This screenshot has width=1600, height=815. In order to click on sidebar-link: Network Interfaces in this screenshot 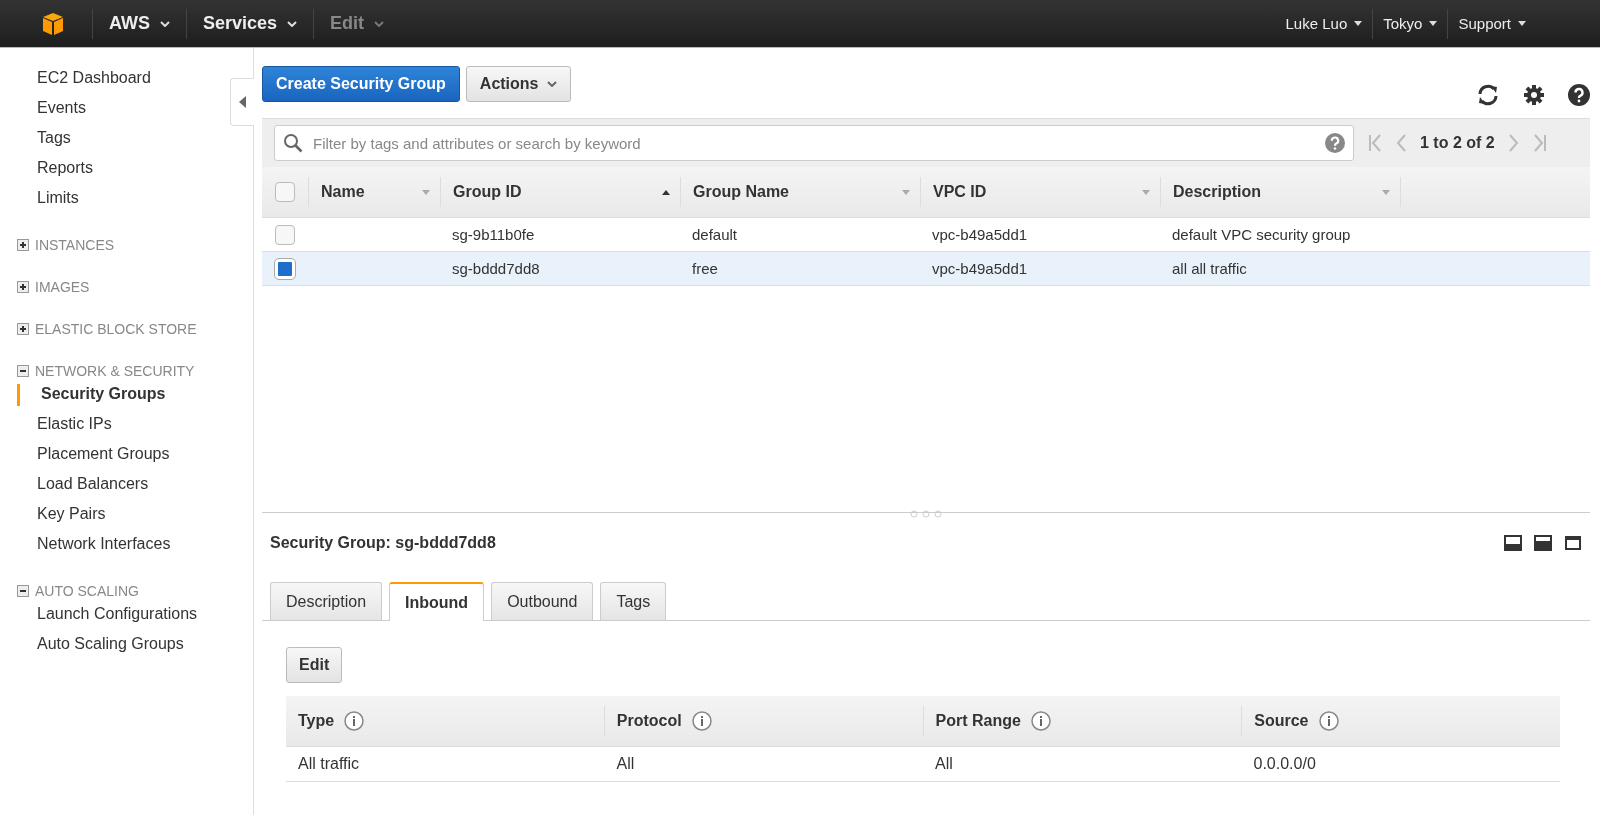, I will do `click(85, 549)`.